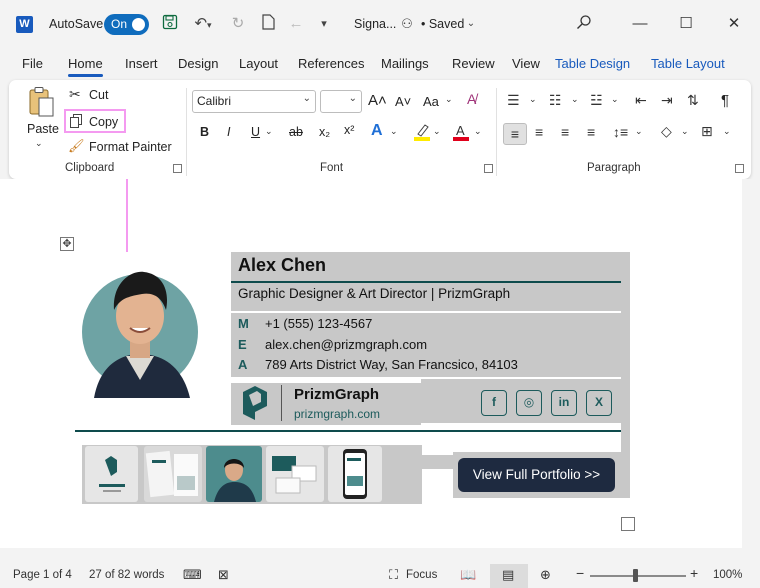  Describe the element at coordinates (471, 99) in the screenshot. I see `clear-formatting-icon: A̸` at that location.